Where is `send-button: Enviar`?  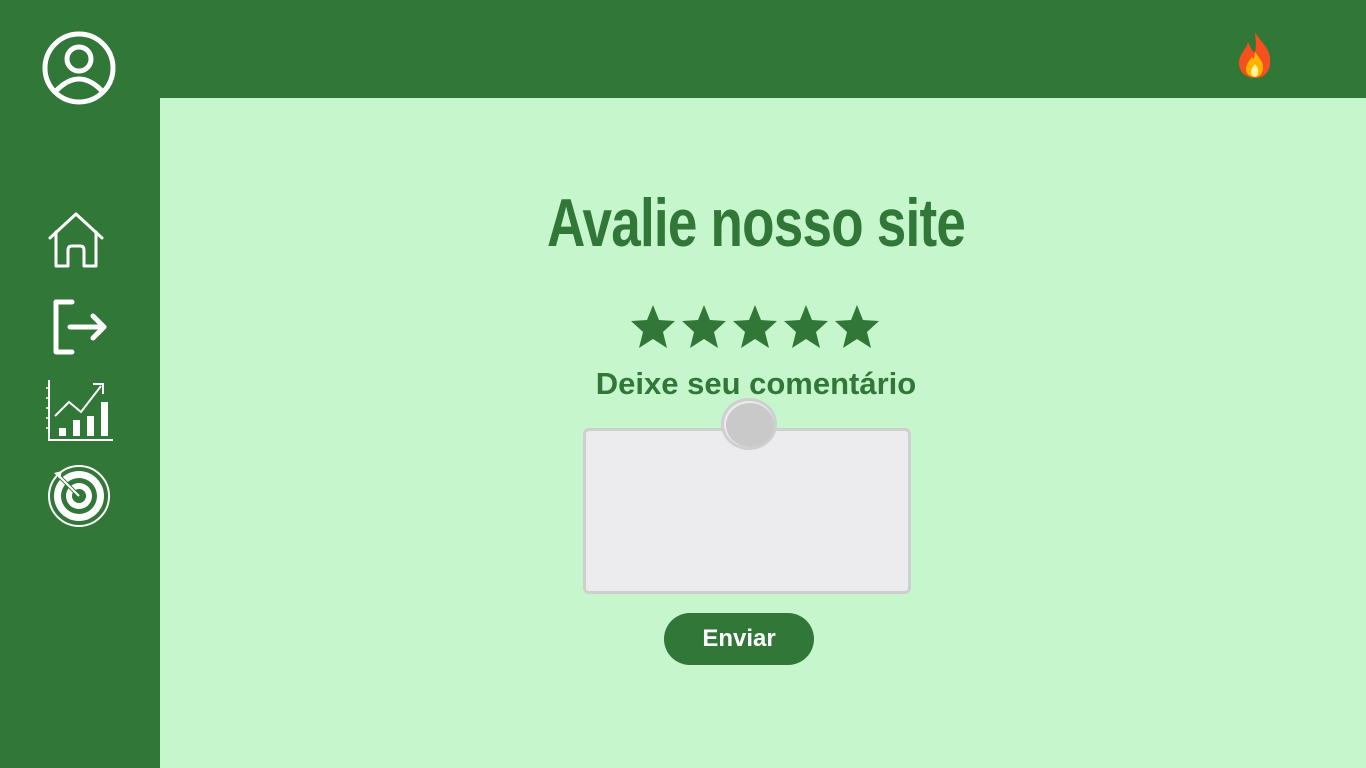
send-button: Enviar is located at coordinates (739, 639).